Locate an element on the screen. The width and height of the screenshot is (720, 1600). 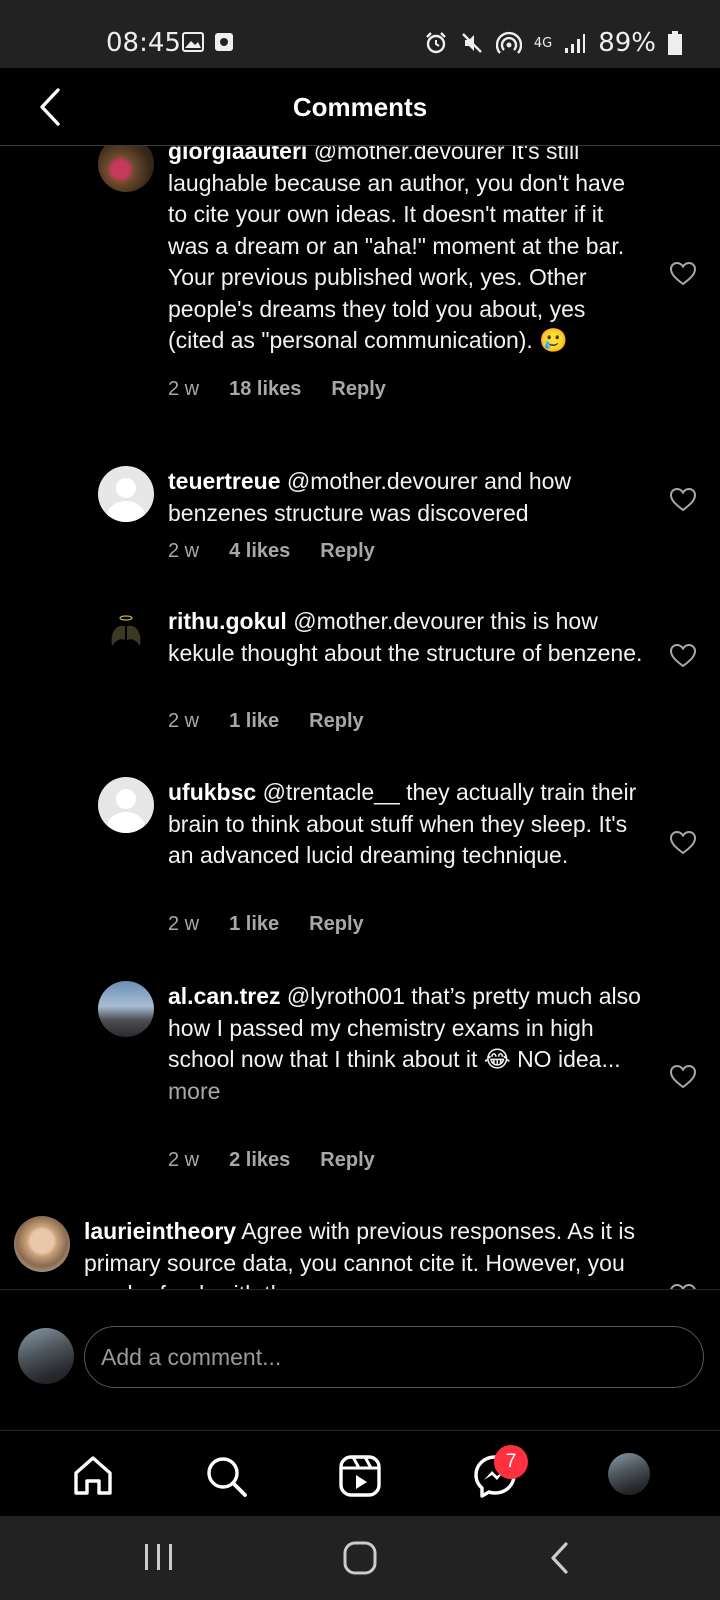
status-right: 4G 89% is located at coordinates (553, 43).